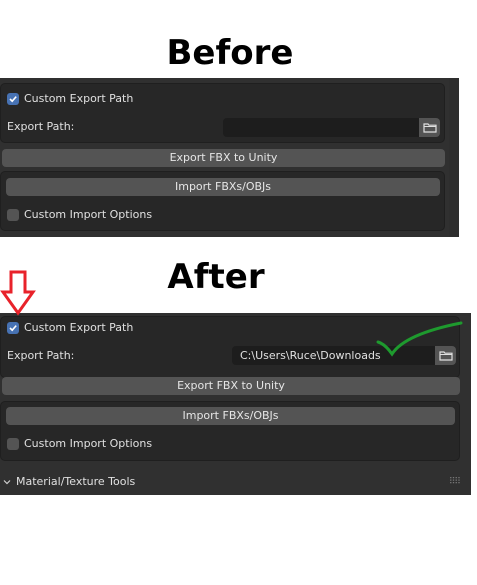  What do you see at coordinates (18, 293) in the screenshot?
I see `red-down-arrow` at bounding box center [18, 293].